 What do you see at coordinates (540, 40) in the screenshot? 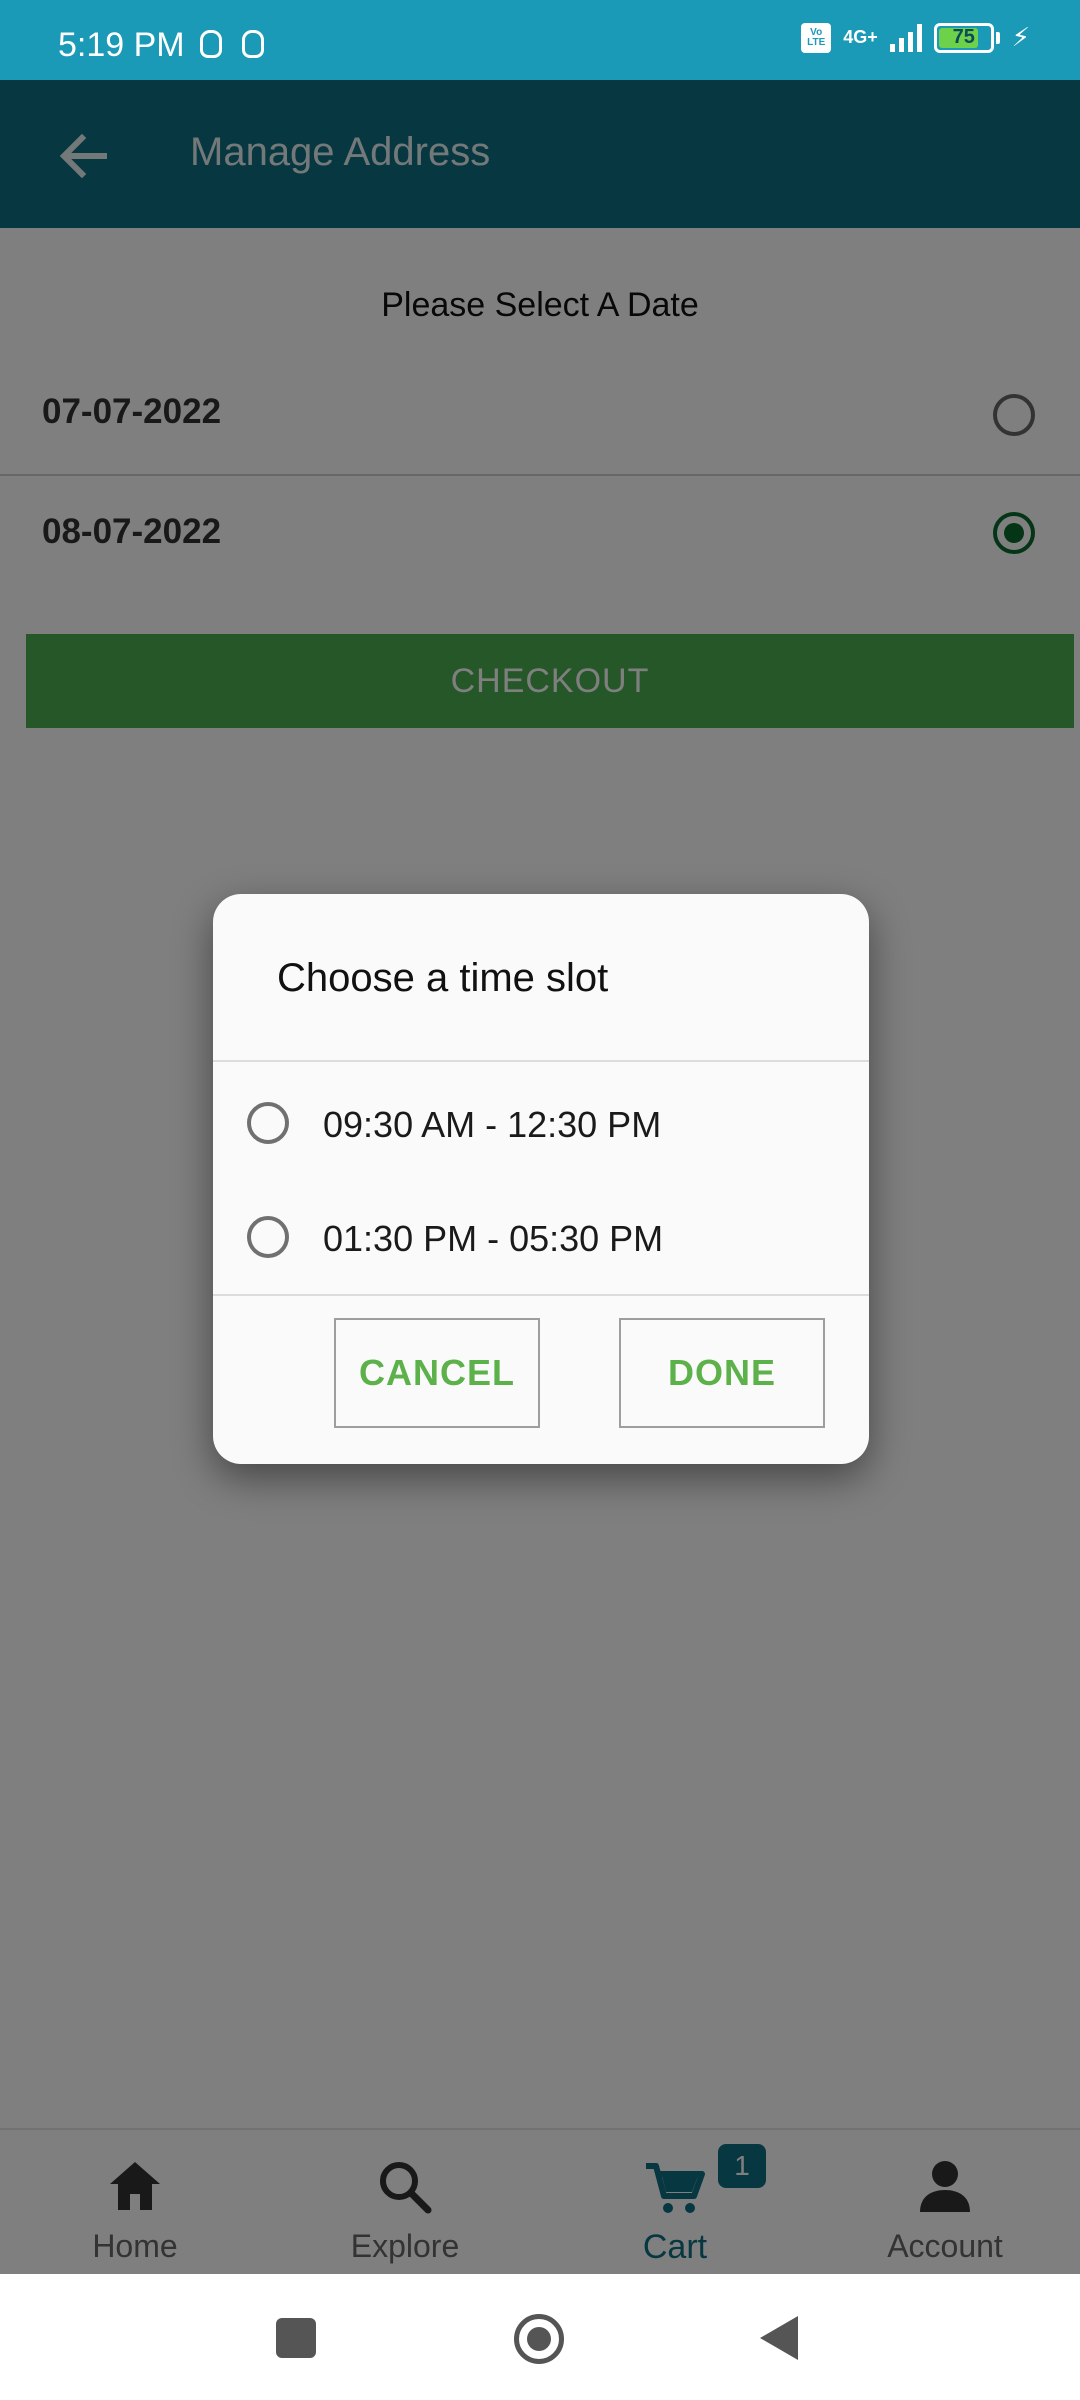
I see `status-bar: 5:19 PM Vo LTE 4G+ 75 ⚡` at bounding box center [540, 40].